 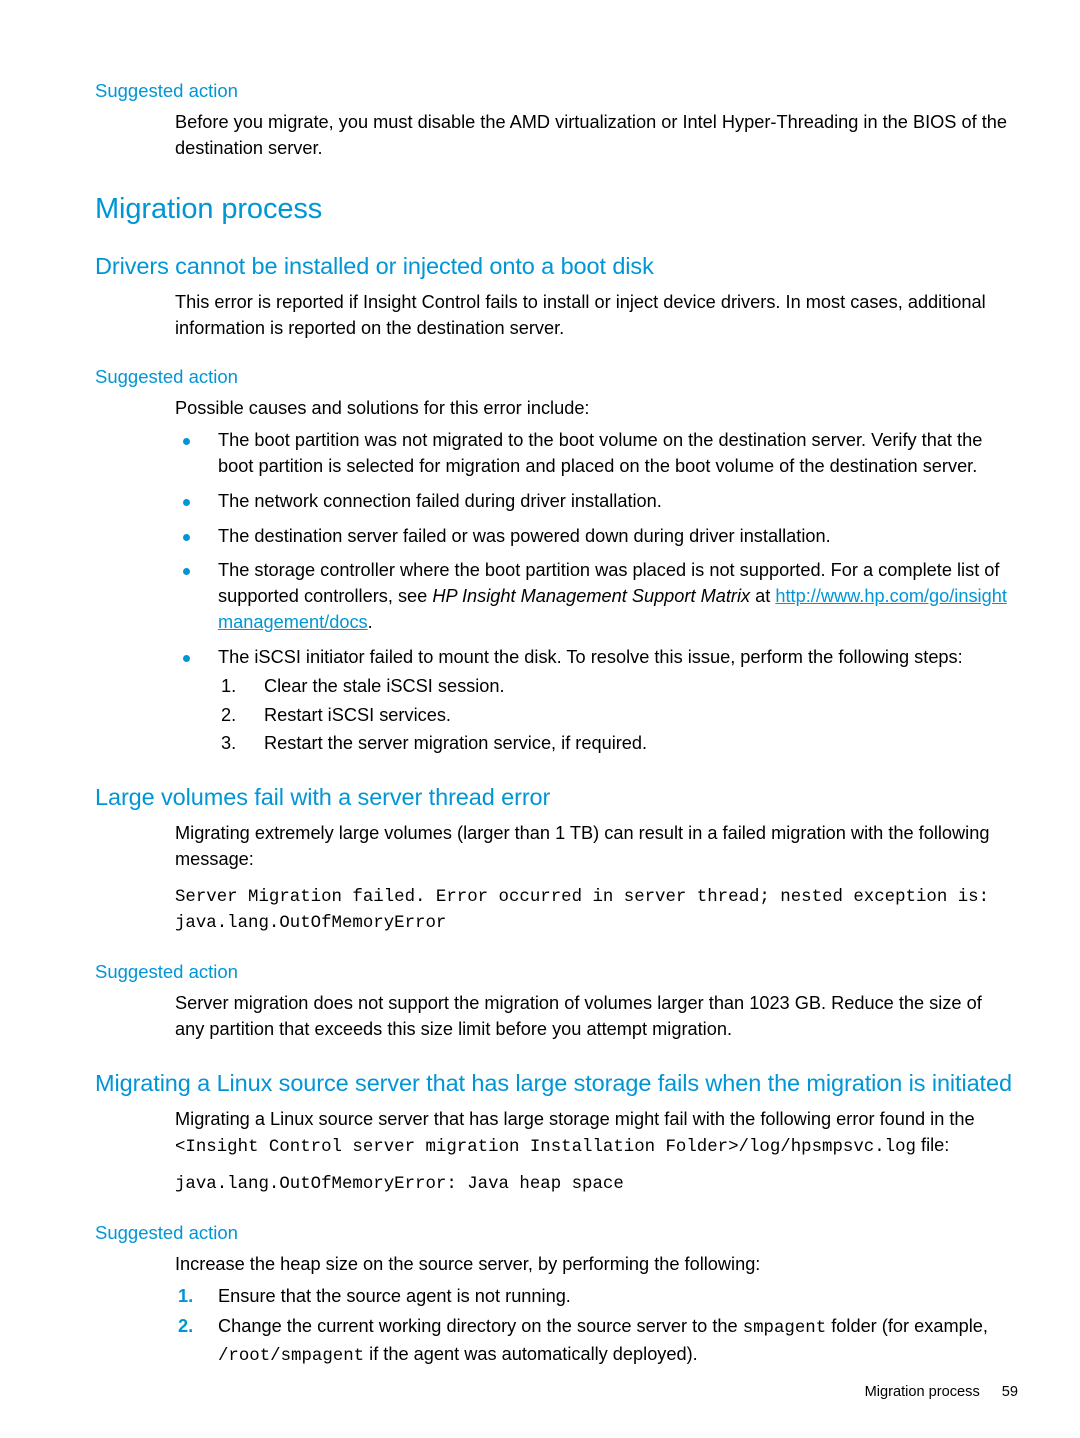 What do you see at coordinates (614, 687) in the screenshot?
I see `list-item: 1. Clear the stale iSCSI session.` at bounding box center [614, 687].